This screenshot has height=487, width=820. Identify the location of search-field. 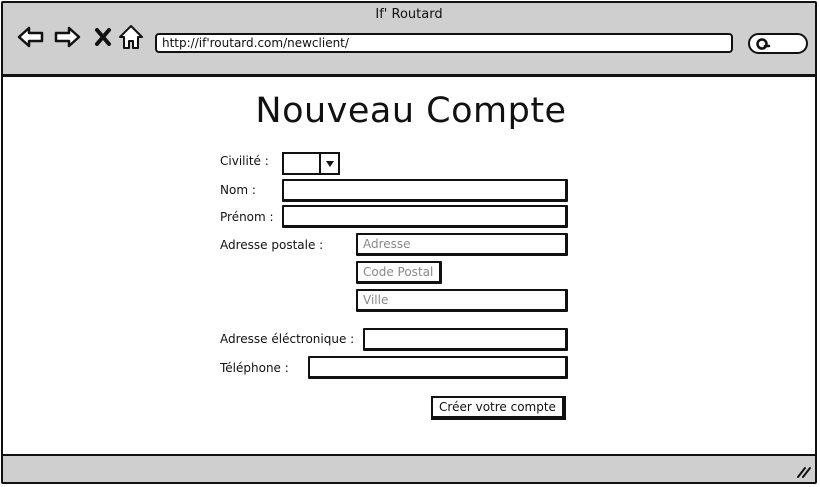
(778, 43).